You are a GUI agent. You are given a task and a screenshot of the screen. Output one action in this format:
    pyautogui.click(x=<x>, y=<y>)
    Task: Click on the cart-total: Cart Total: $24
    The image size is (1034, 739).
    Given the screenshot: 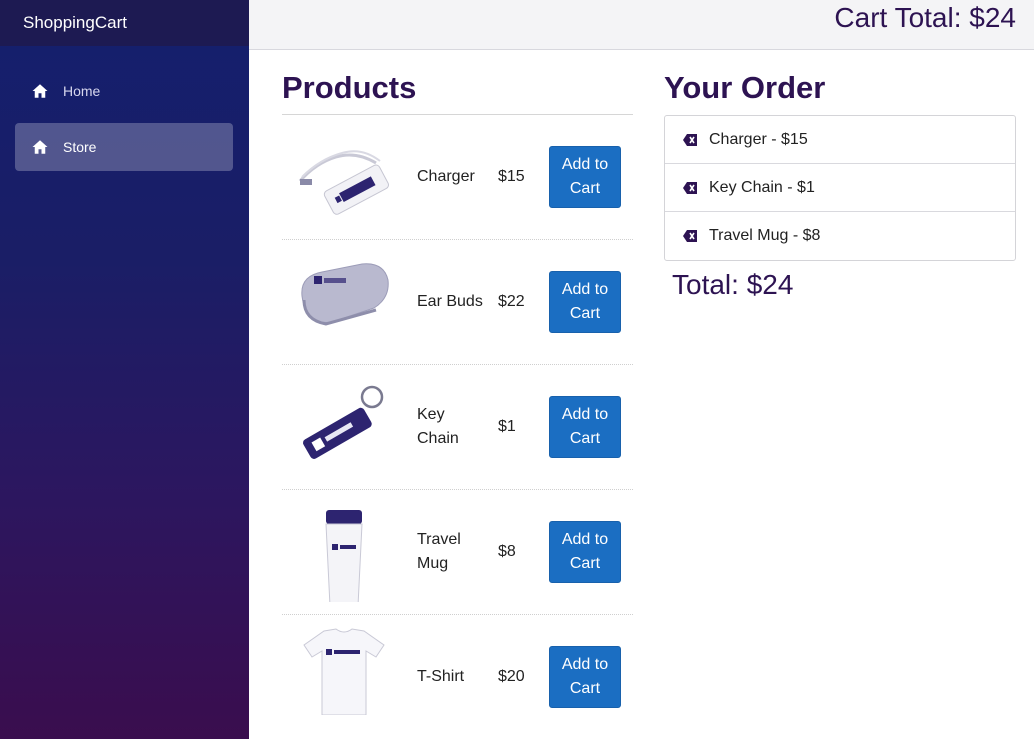 What is the action you would take?
    pyautogui.click(x=925, y=17)
    